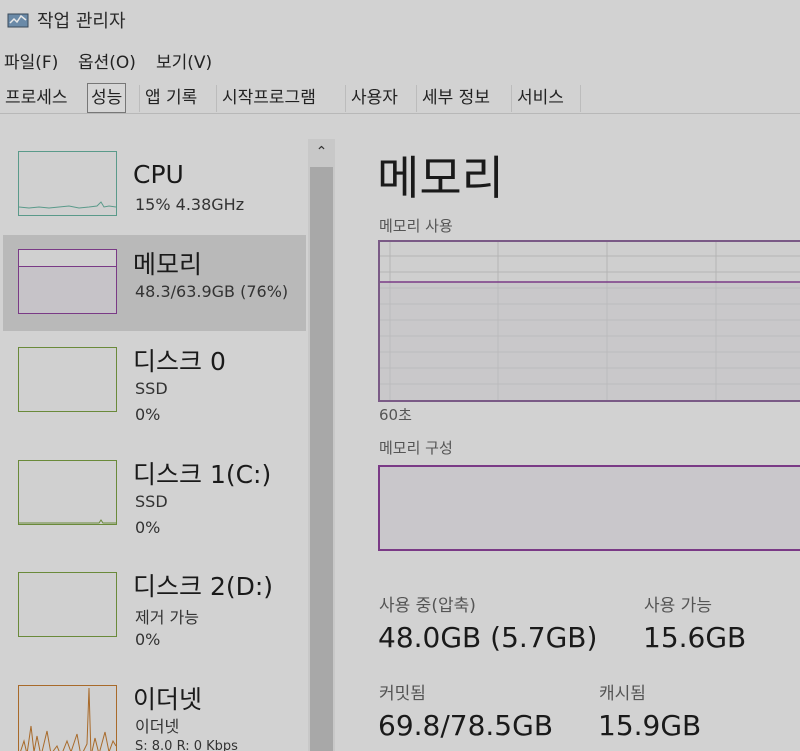  I want to click on sidebar-ethernet-title: 이더넷, so click(168, 699).